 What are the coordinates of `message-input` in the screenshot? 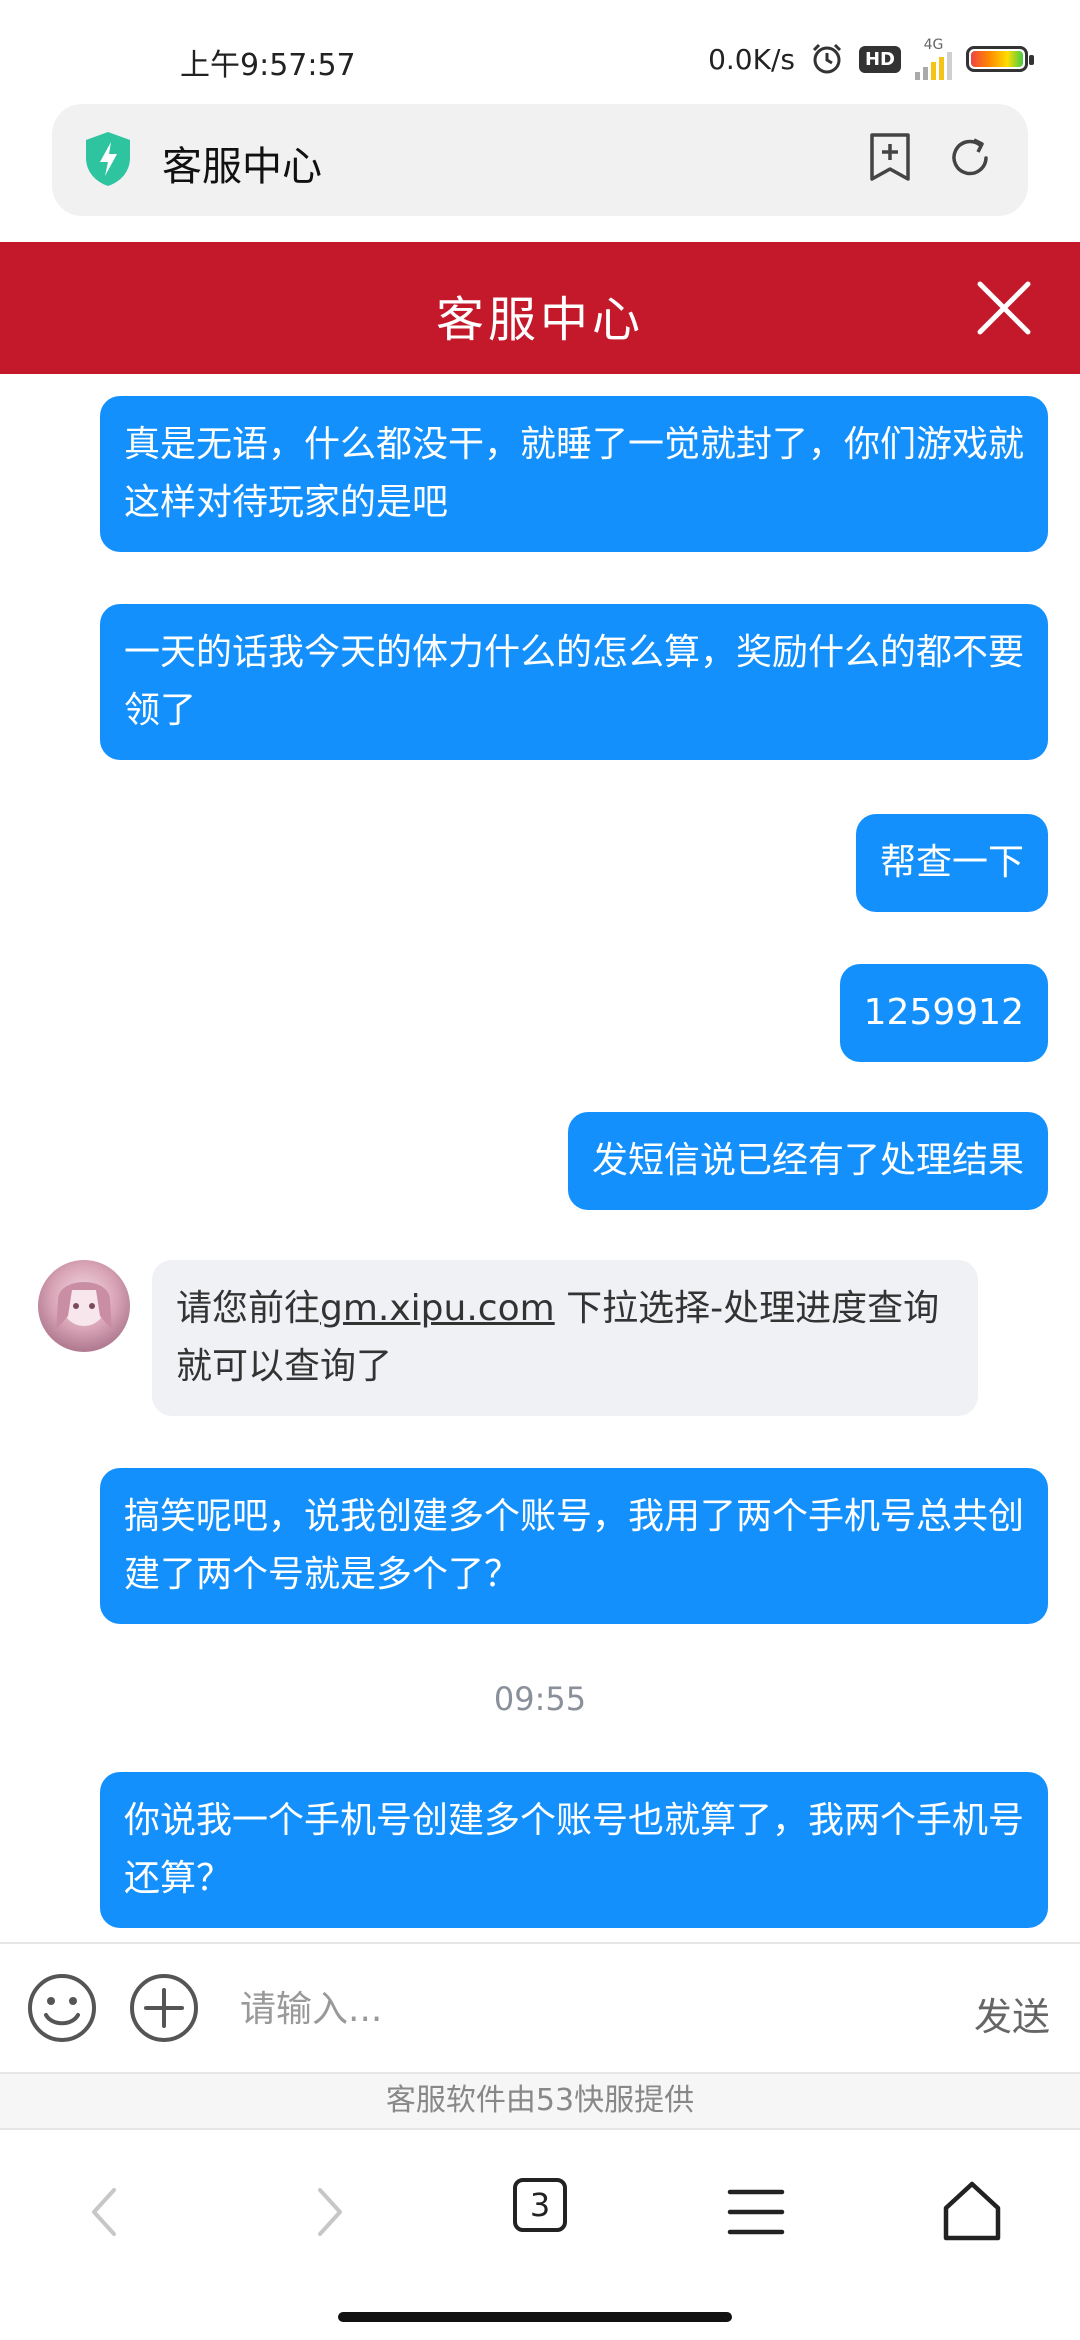 It's located at (588, 2009).